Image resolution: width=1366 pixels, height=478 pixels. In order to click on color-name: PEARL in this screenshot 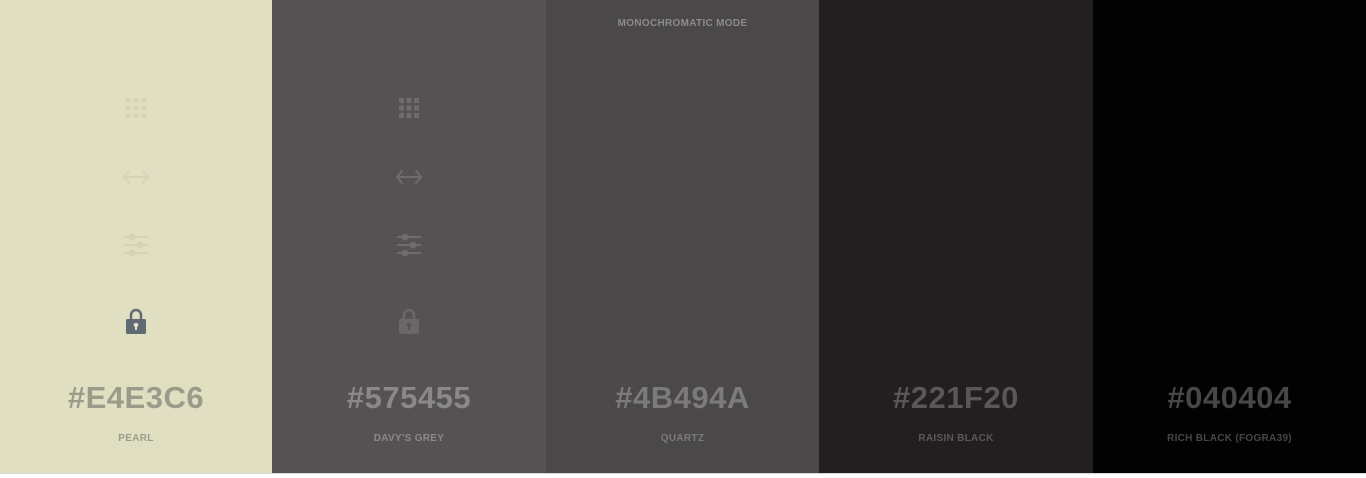, I will do `click(136, 438)`.